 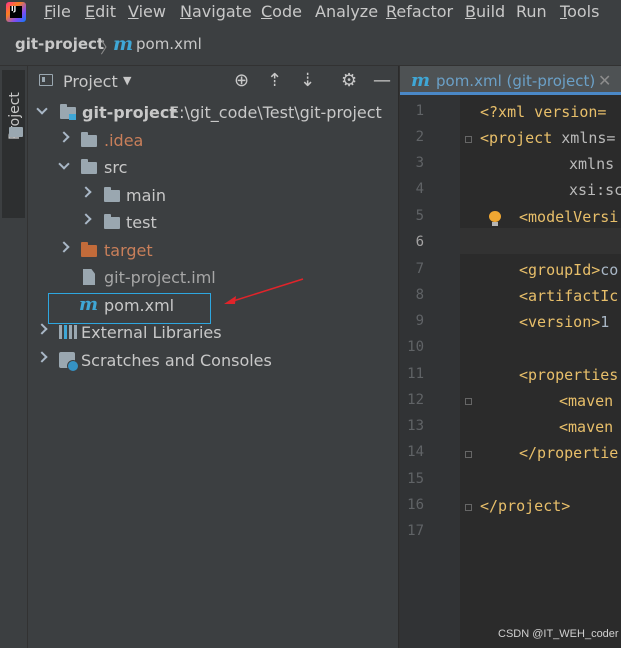 I want to click on current-line-highlight, so click(x=540, y=241).